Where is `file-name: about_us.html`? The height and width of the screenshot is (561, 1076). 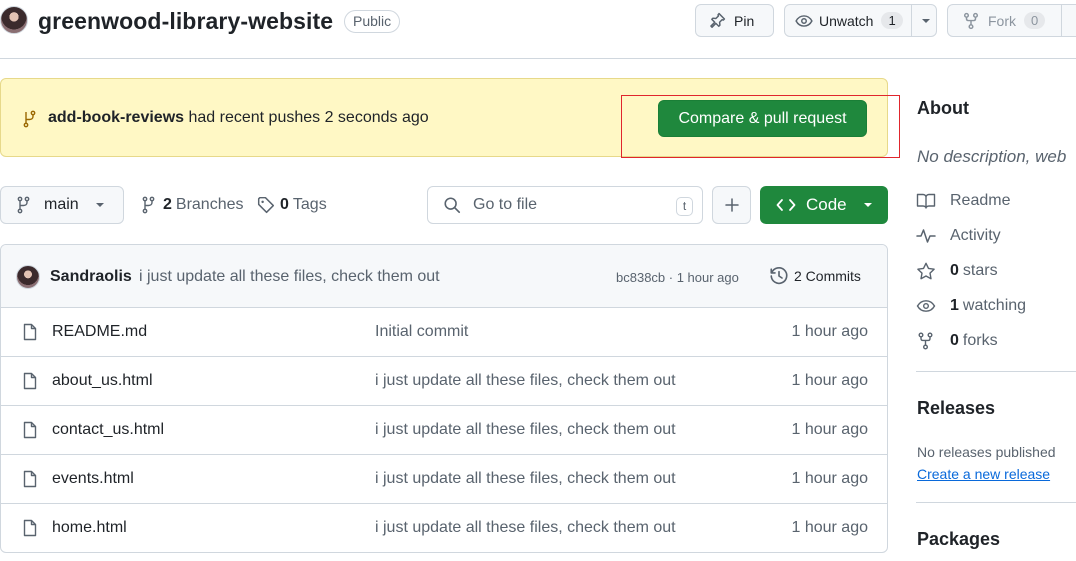
file-name: about_us.html is located at coordinates (102, 381).